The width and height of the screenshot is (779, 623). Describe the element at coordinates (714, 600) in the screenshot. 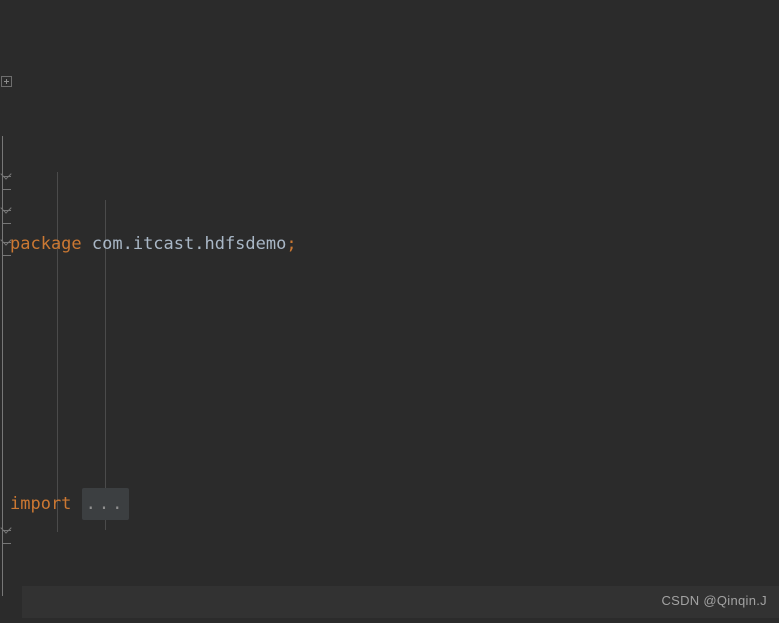

I see `watermark: CSDN @Qinqin.J` at that location.